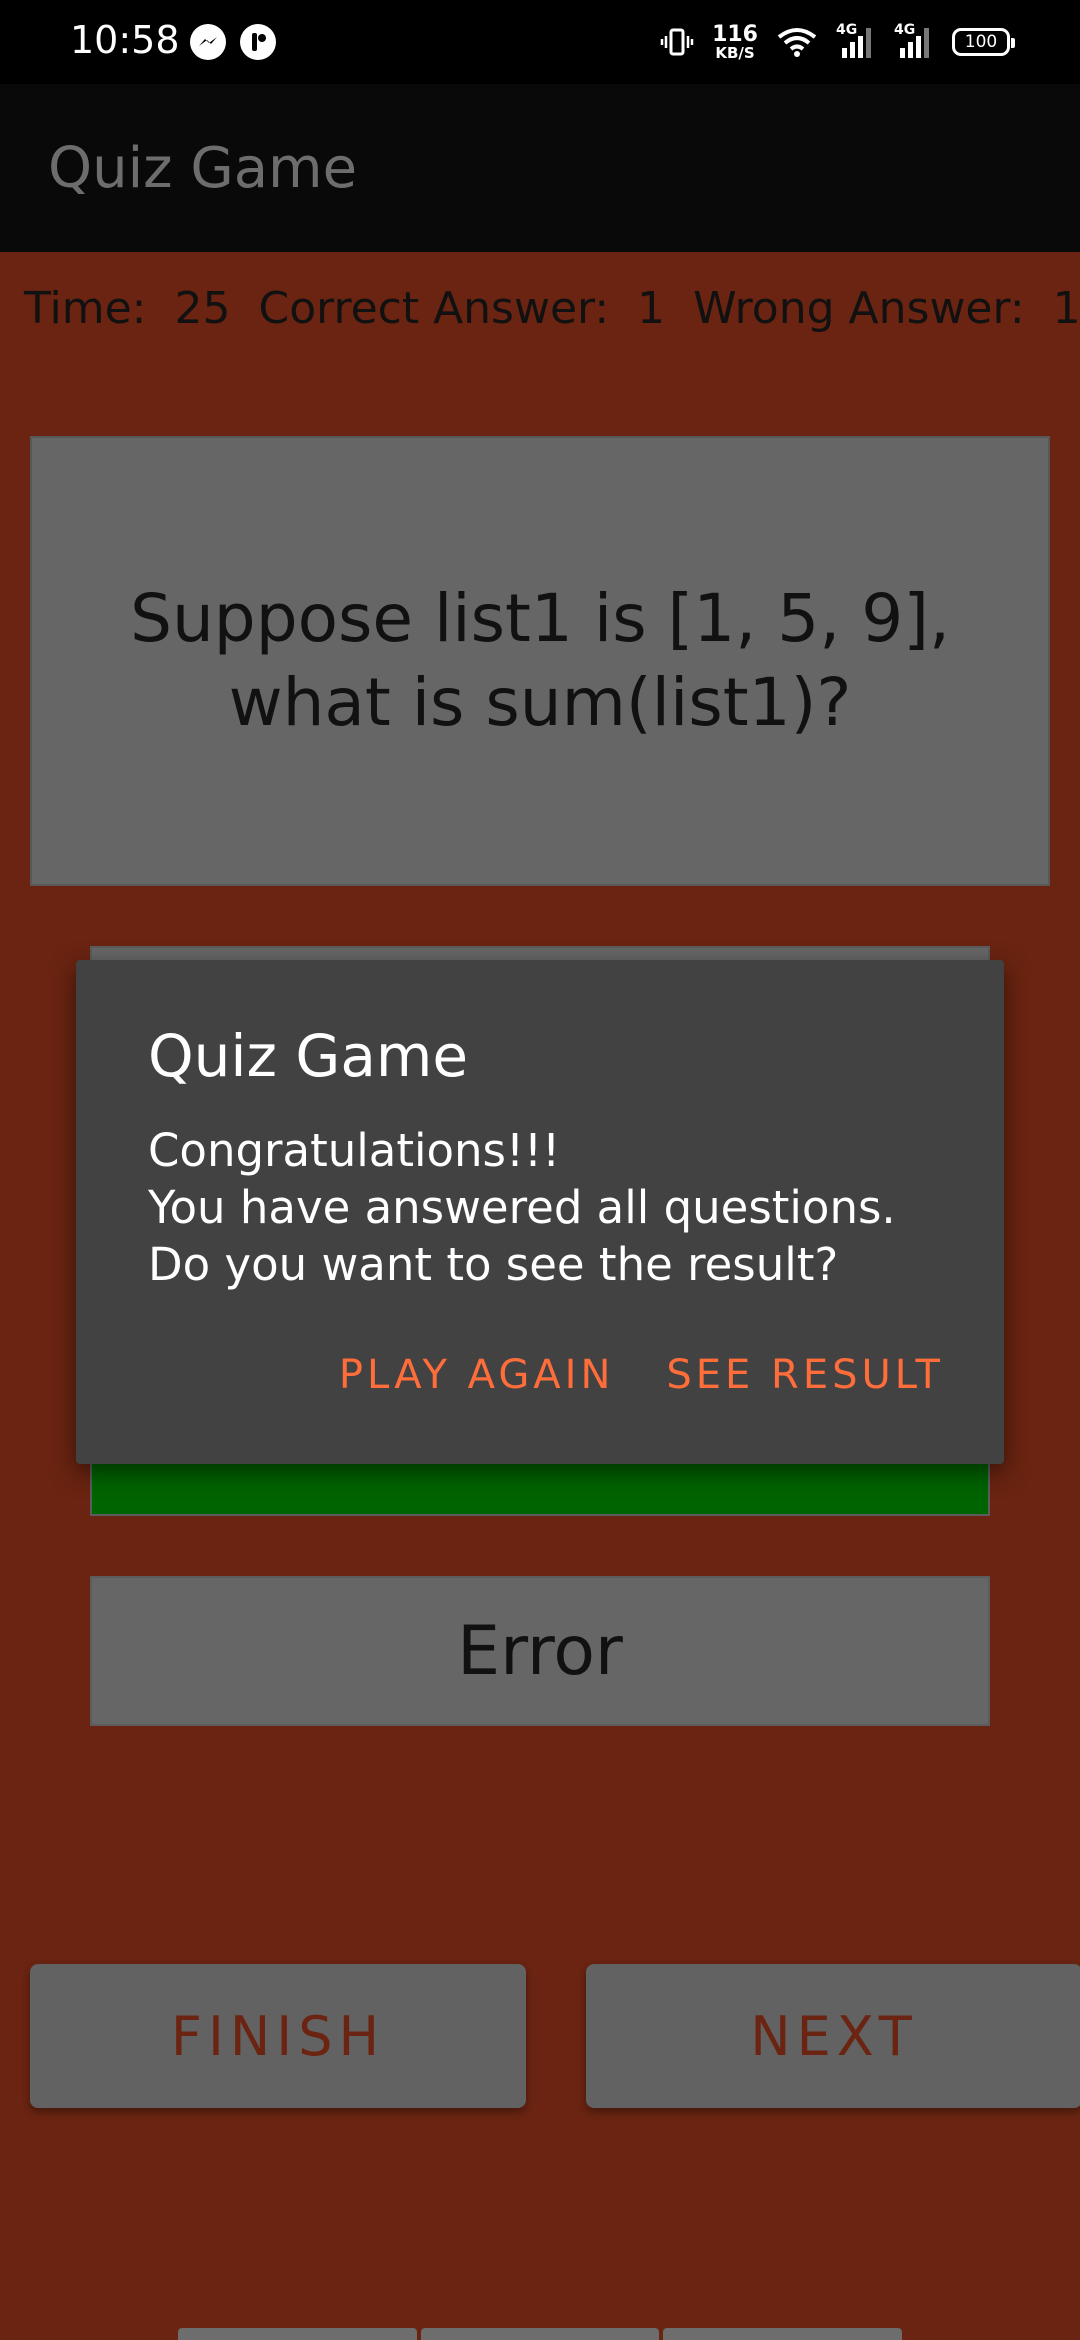  I want to click on vibrate-icon, so click(677, 42).